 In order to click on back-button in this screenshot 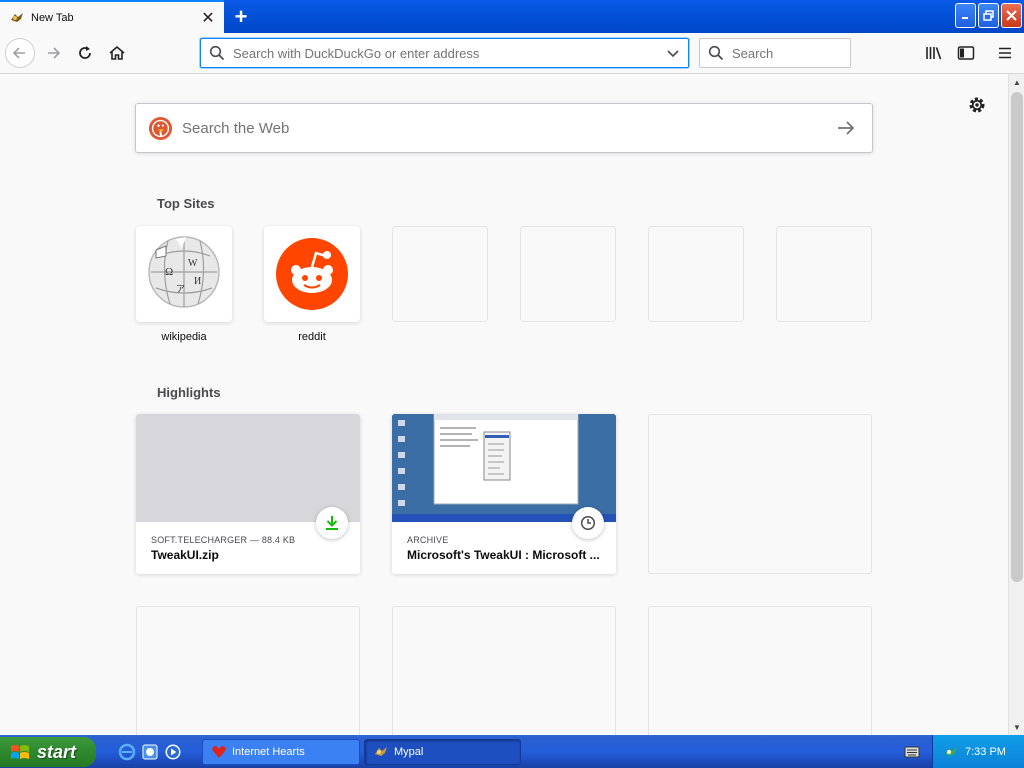, I will do `click(20, 53)`.